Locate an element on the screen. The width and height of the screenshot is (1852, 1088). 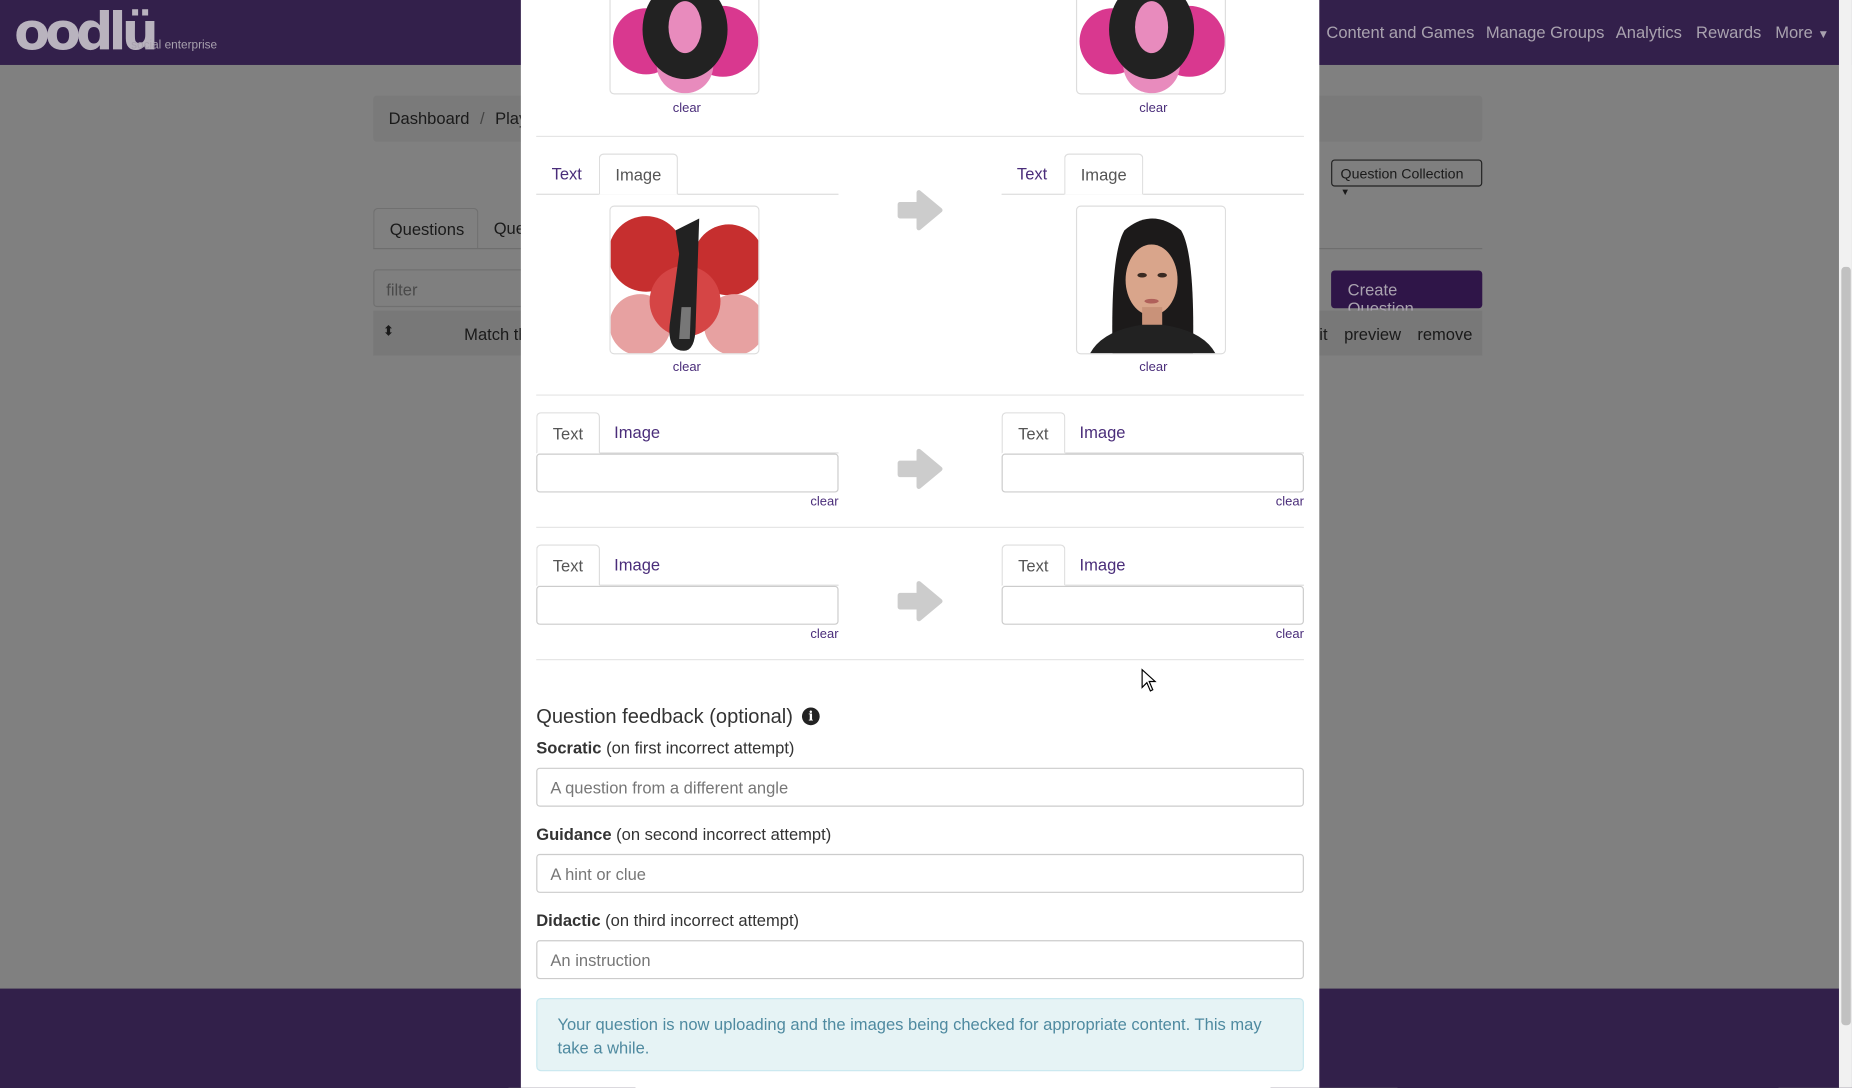
didactic-label: Didactic (on third incorrect attempt) is located at coordinates (667, 920).